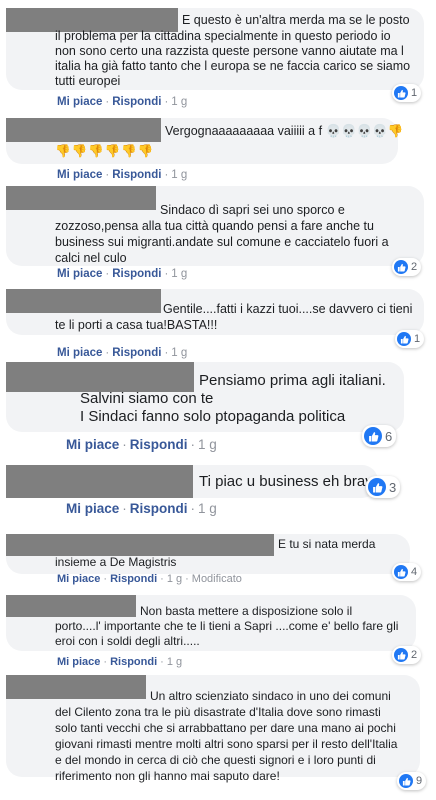  I want to click on comment-text-line: Vergognaaaaaaaaa vaiiiii a f 💀💀💀💀👎, so click(284, 131).